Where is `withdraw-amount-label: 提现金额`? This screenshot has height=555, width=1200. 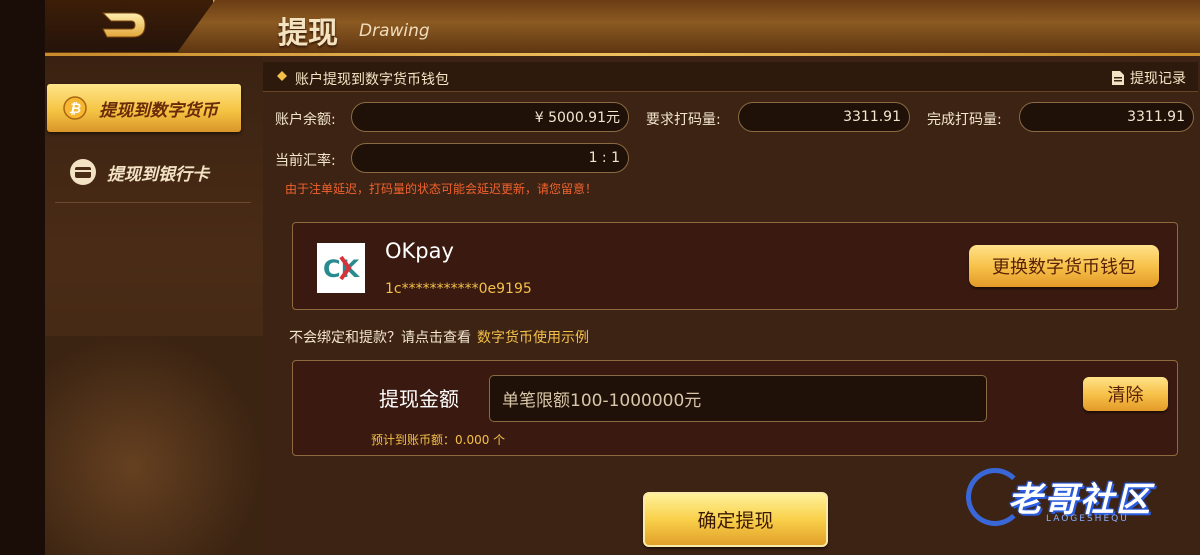 withdraw-amount-label: 提现金额 is located at coordinates (419, 399).